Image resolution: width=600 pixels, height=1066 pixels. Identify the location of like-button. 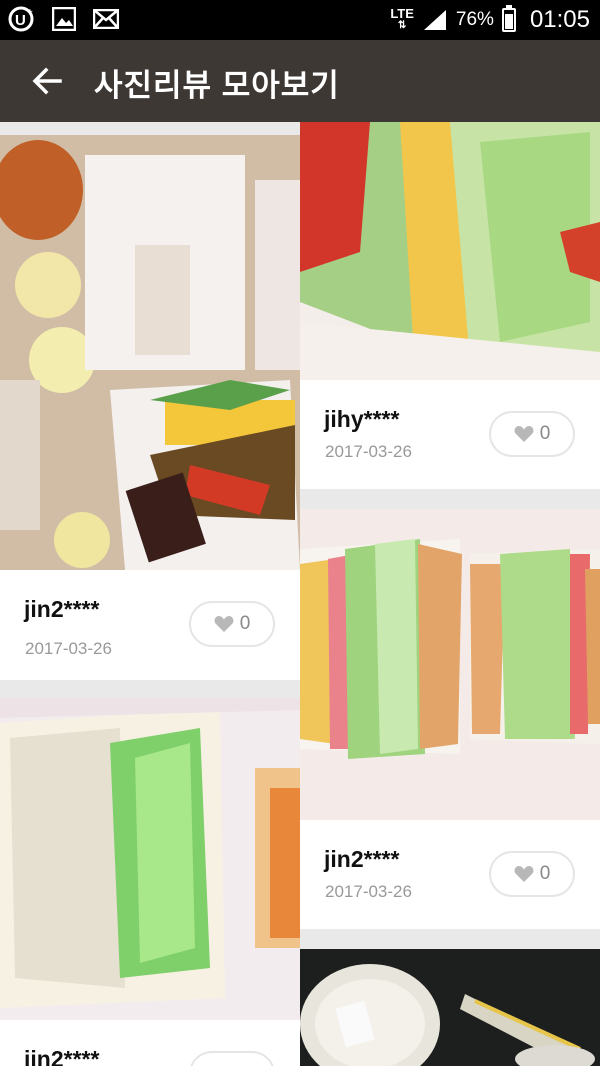
(232, 1058).